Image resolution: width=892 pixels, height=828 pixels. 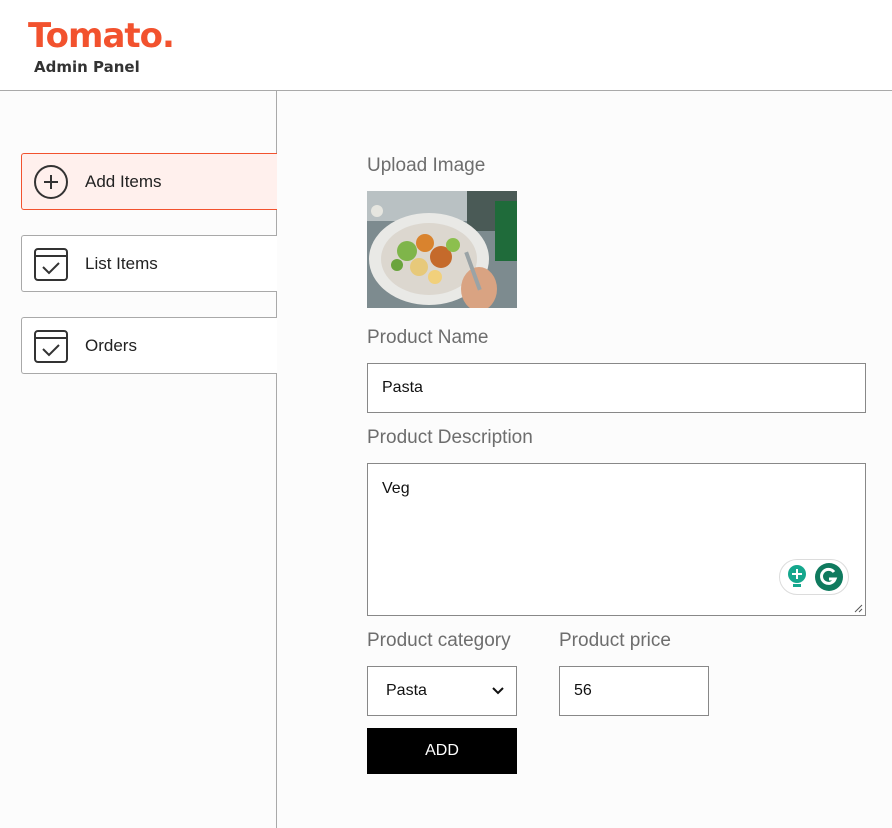 I want to click on food-photo-image, so click(x=442, y=249).